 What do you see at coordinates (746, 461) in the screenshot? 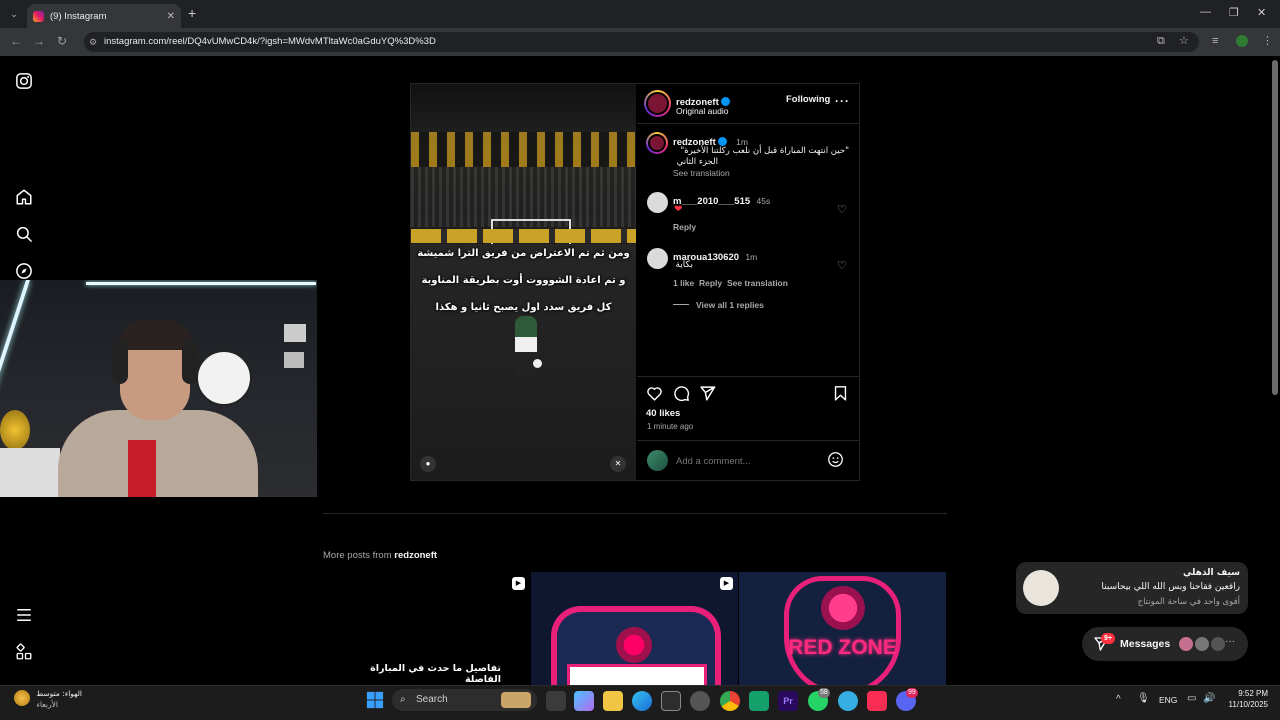
I see `add-comment-input` at bounding box center [746, 461].